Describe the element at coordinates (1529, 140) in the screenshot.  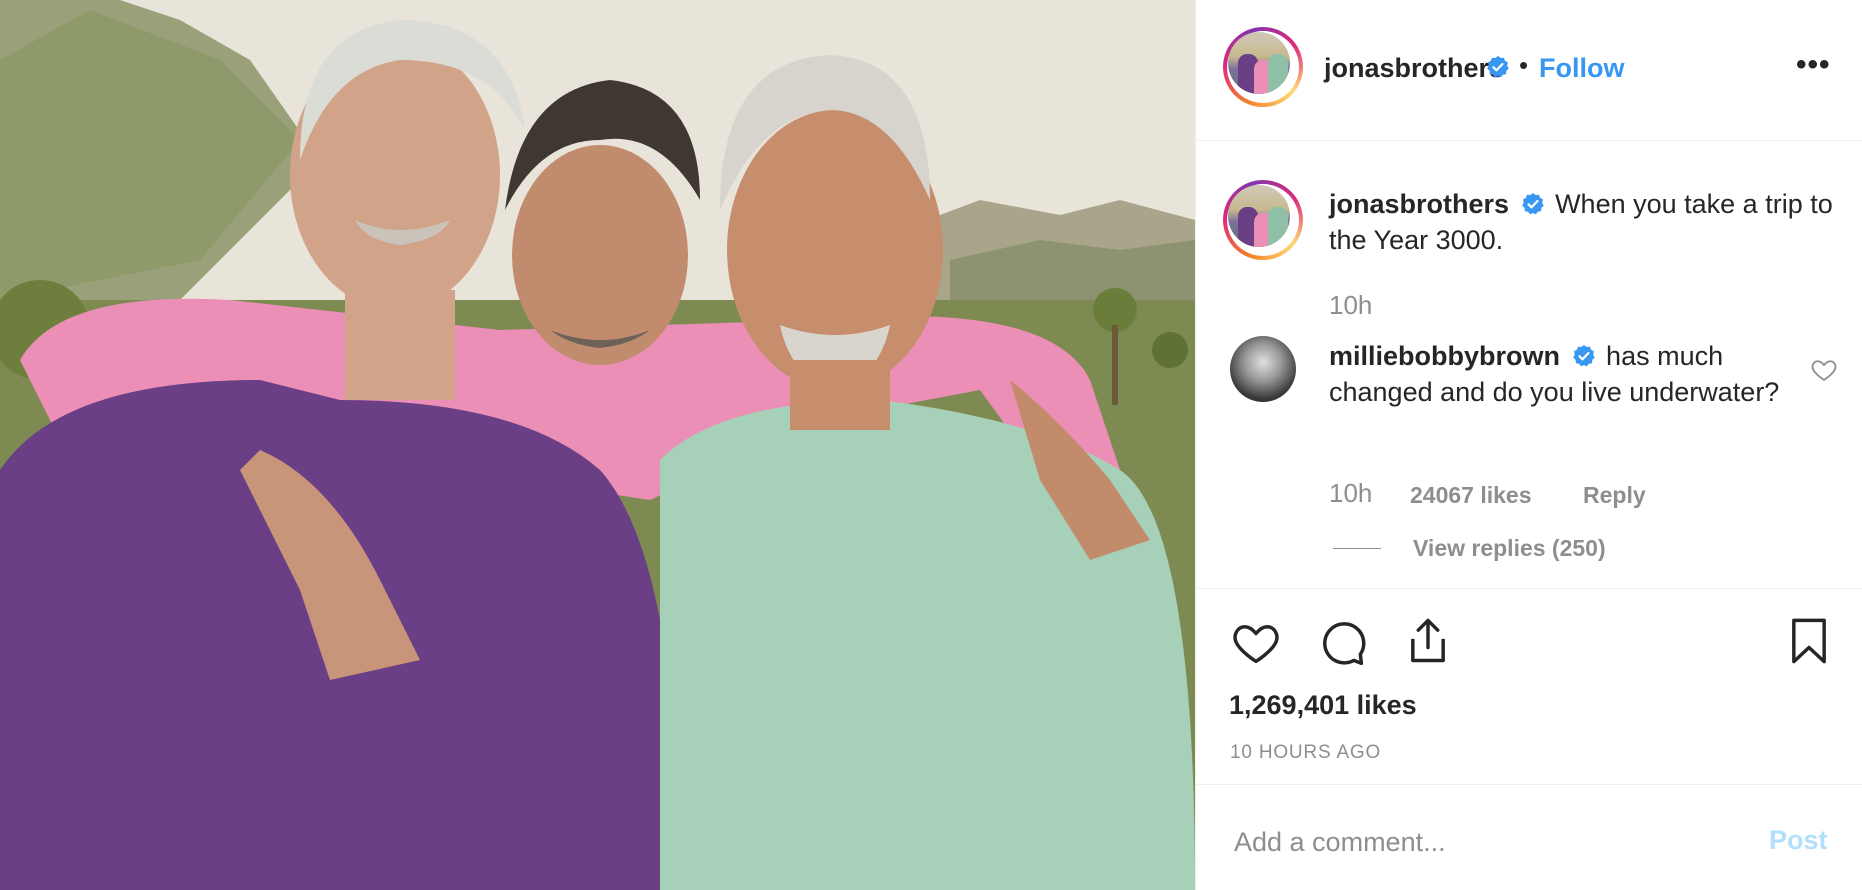
I see `header-divider` at that location.